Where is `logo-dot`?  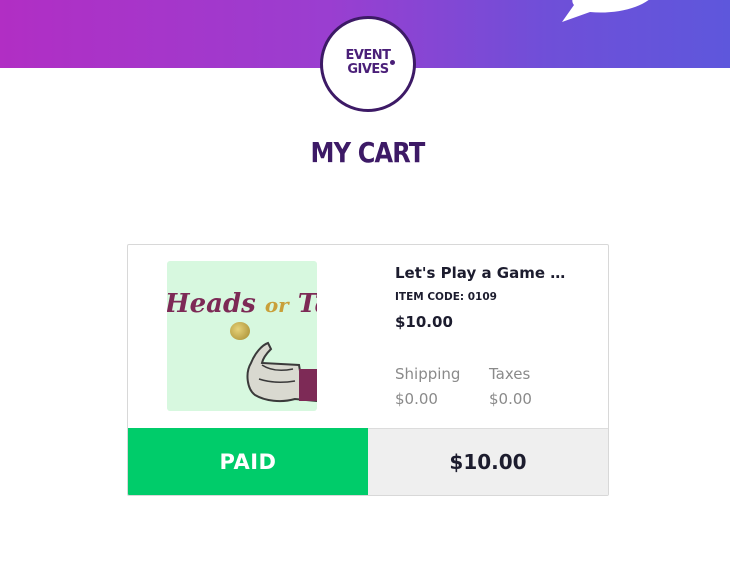
logo-dot is located at coordinates (392, 62).